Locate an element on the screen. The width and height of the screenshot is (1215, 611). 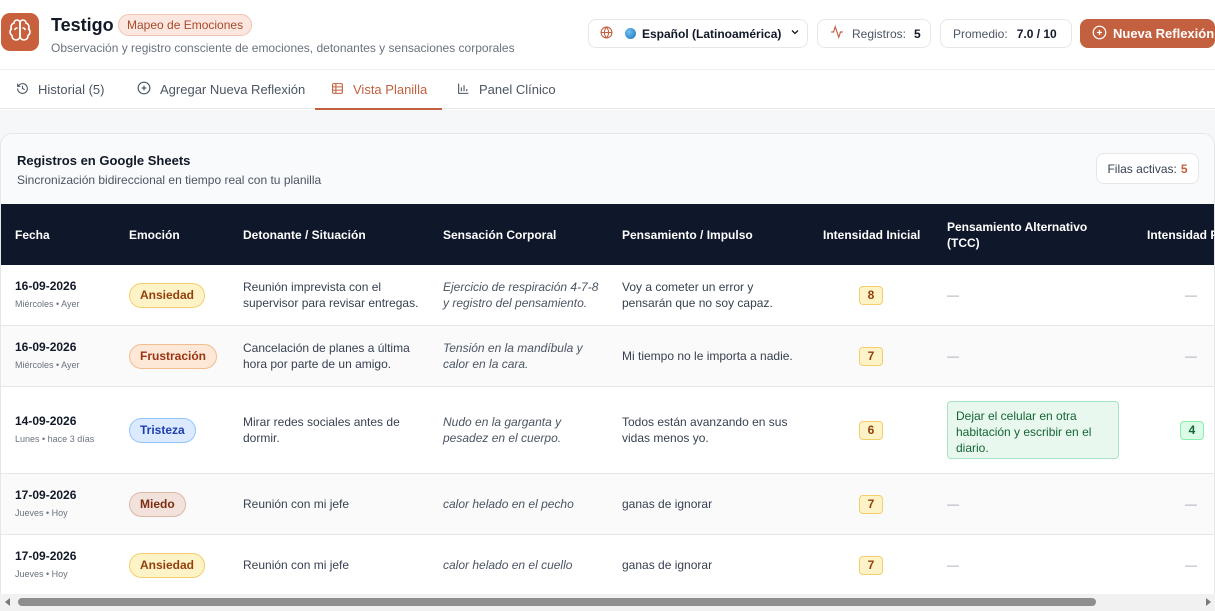
horizontal-scrollbar is located at coordinates (607, 602).